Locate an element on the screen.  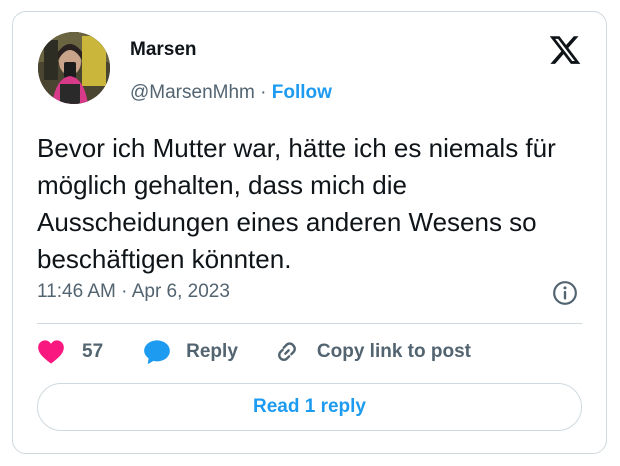
reply-label: Reply is located at coordinates (212, 351).